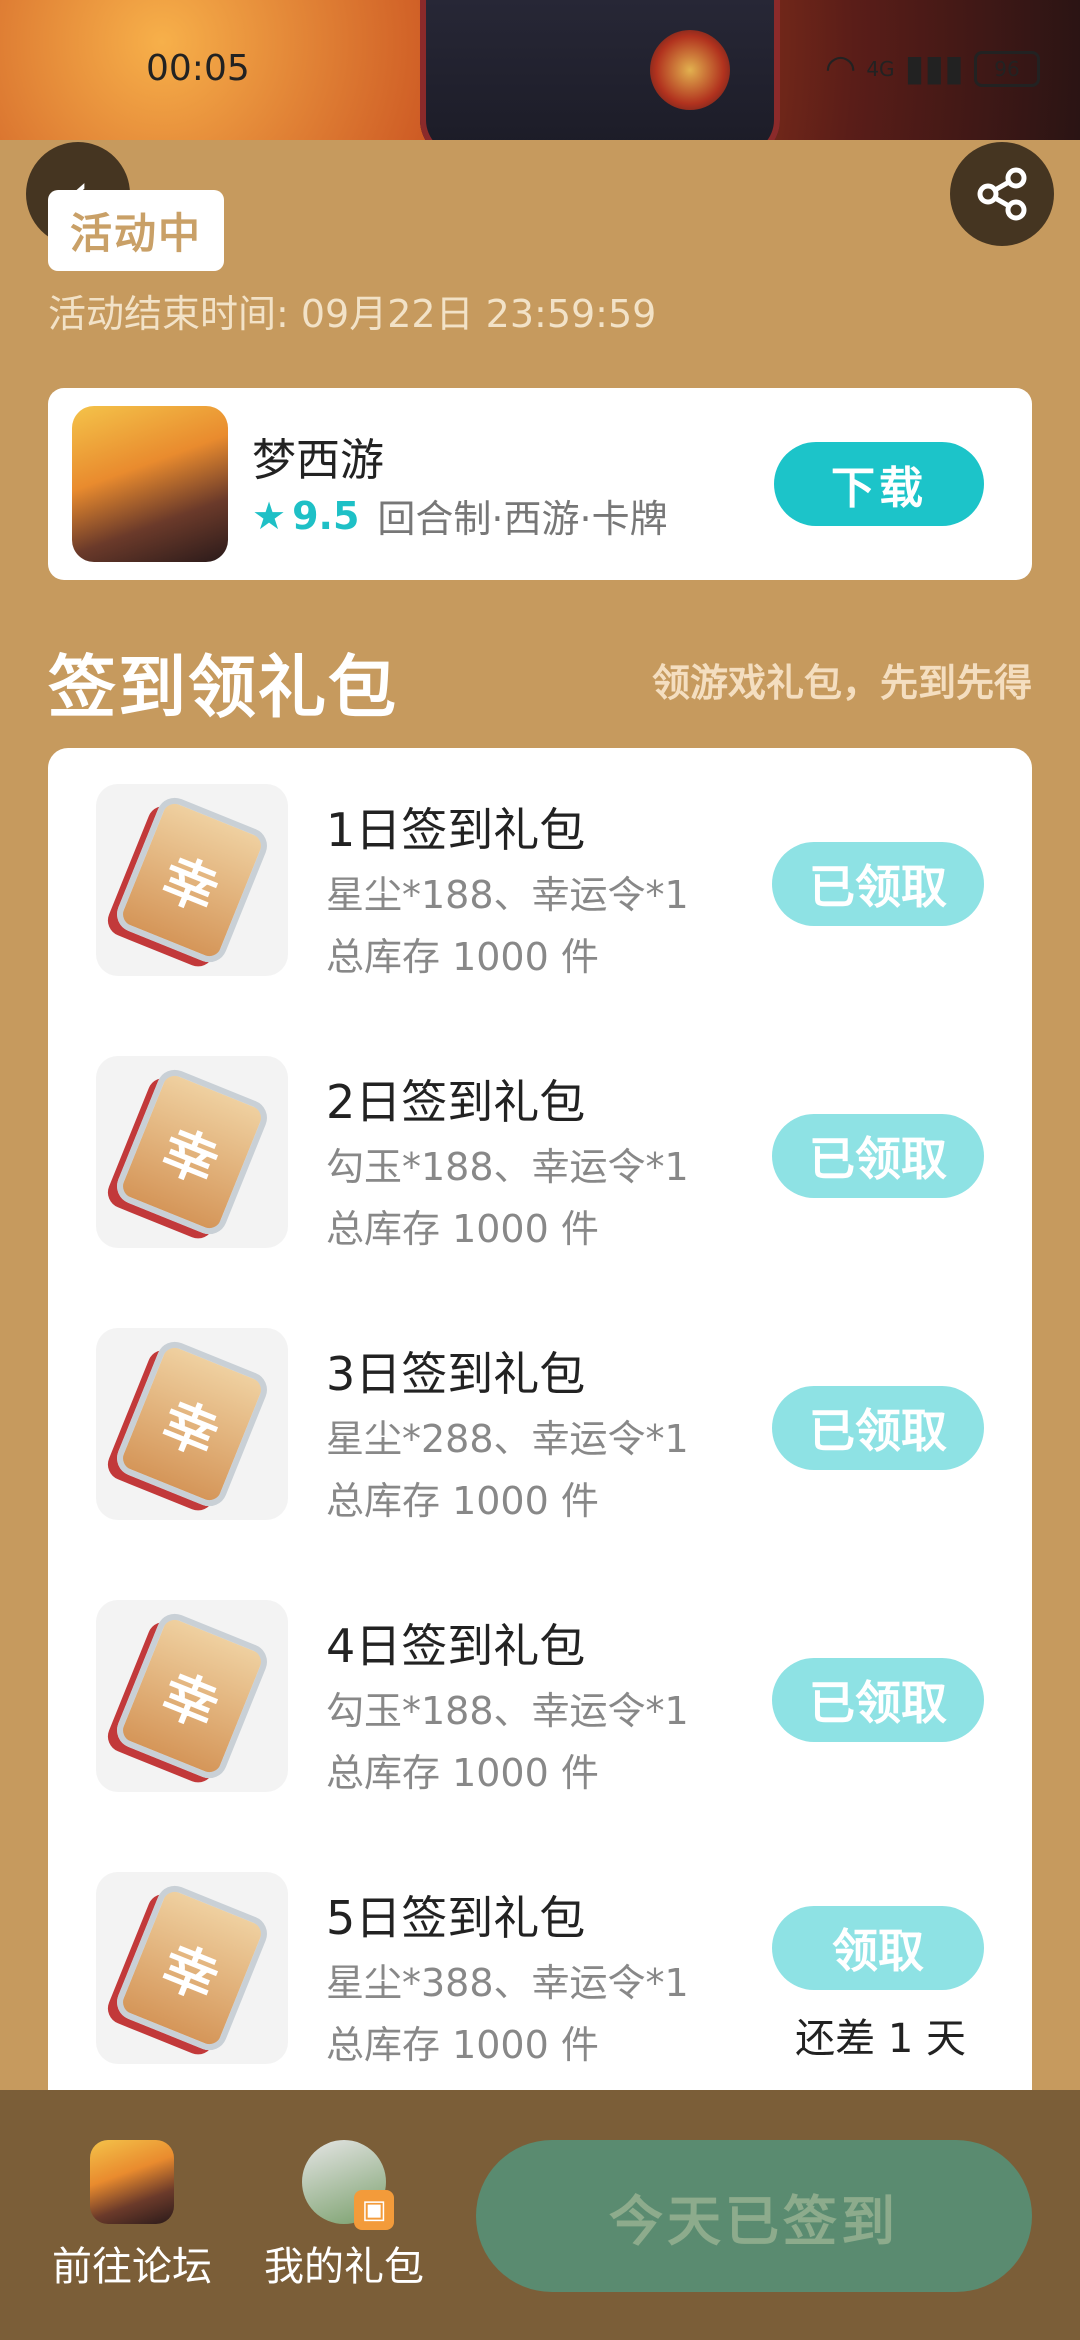  I want to click on status-bar: 00:05 ◠ 4G ▮▮▮ 96, so click(540, 65).